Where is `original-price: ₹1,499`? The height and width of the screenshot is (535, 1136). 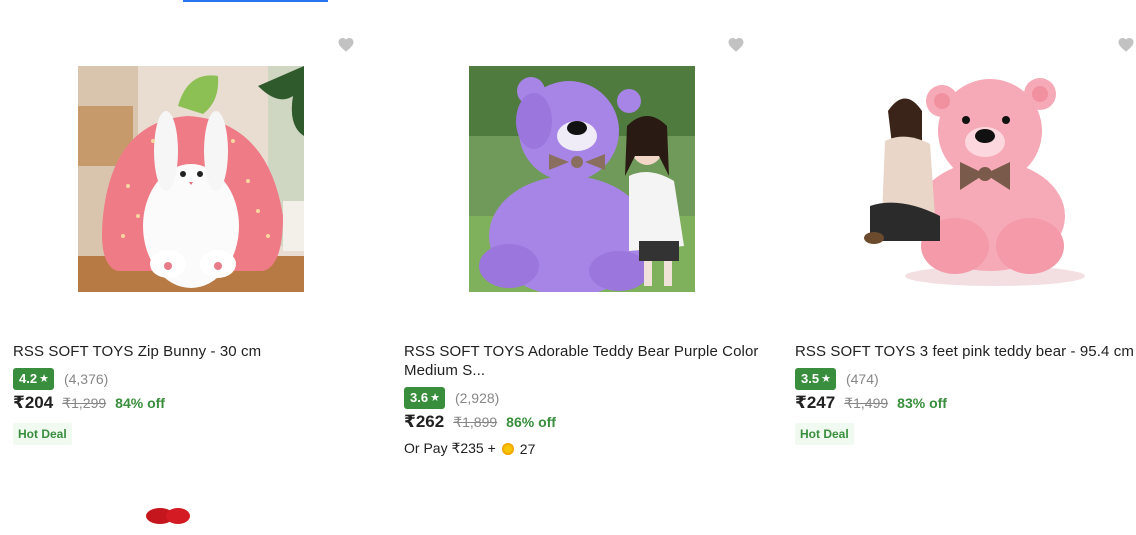
original-price: ₹1,499 is located at coordinates (866, 403).